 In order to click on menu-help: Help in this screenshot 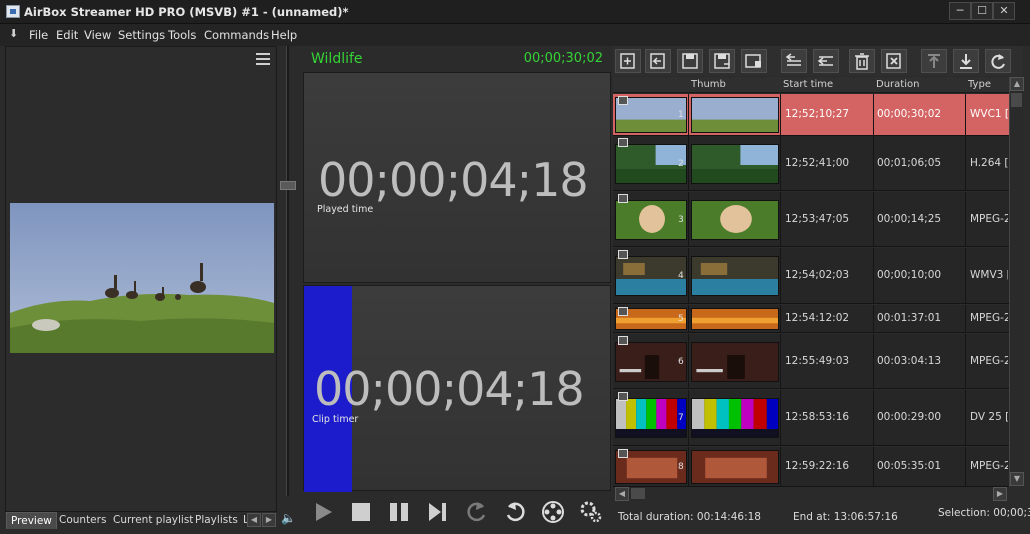, I will do `click(284, 35)`.